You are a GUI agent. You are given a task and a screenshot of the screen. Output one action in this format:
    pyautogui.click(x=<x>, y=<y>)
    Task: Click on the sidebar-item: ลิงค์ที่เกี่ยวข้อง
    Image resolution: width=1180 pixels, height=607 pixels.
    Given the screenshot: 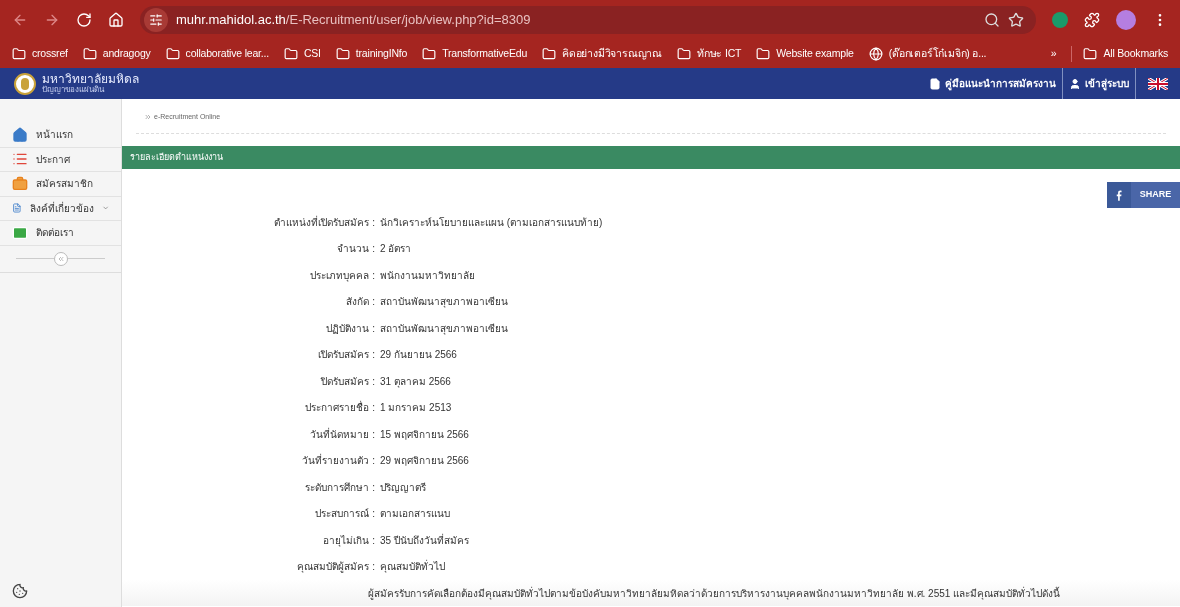 What is the action you would take?
    pyautogui.click(x=60, y=208)
    